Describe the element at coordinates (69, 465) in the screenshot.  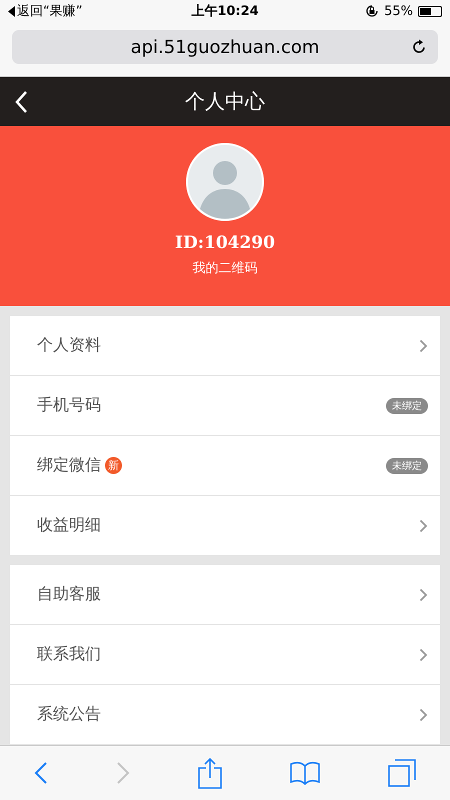
I see `menu-item-label: 绑定微信` at that location.